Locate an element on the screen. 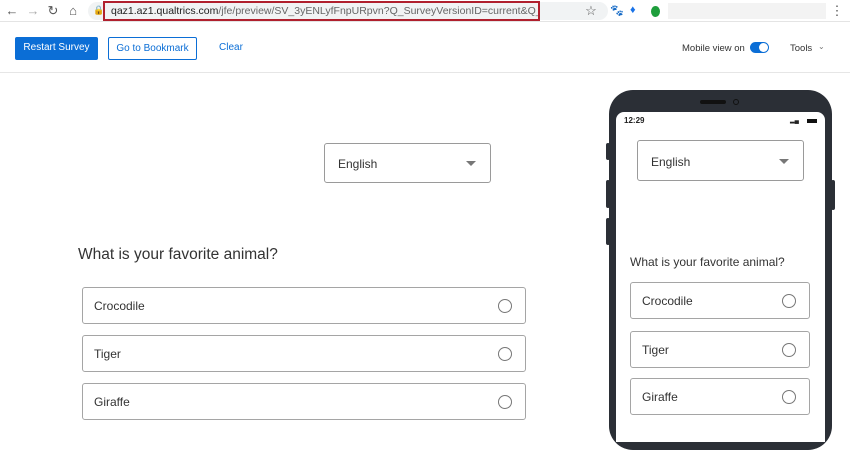  phone-choice-crocodile: Crocodile is located at coordinates (720, 300).